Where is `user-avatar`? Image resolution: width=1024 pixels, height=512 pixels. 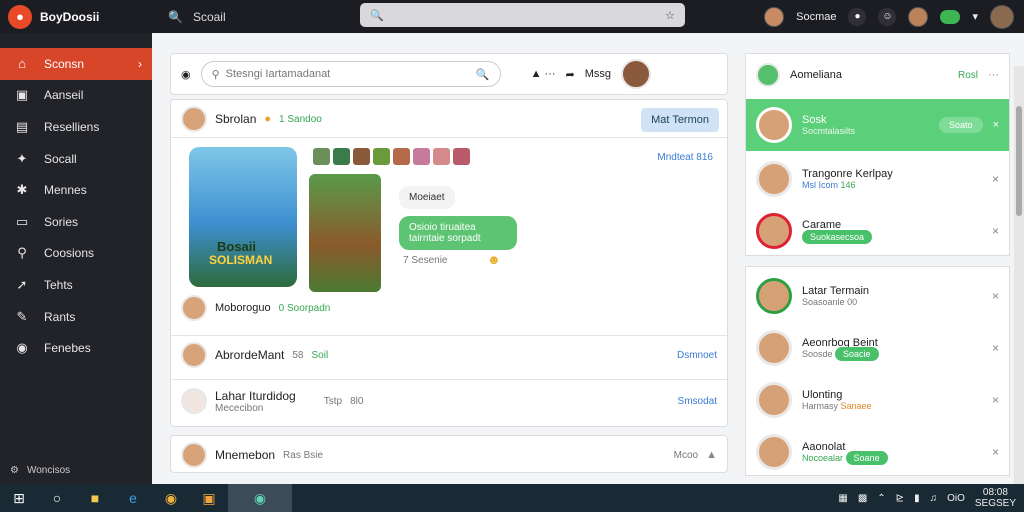 user-avatar is located at coordinates (774, 16).